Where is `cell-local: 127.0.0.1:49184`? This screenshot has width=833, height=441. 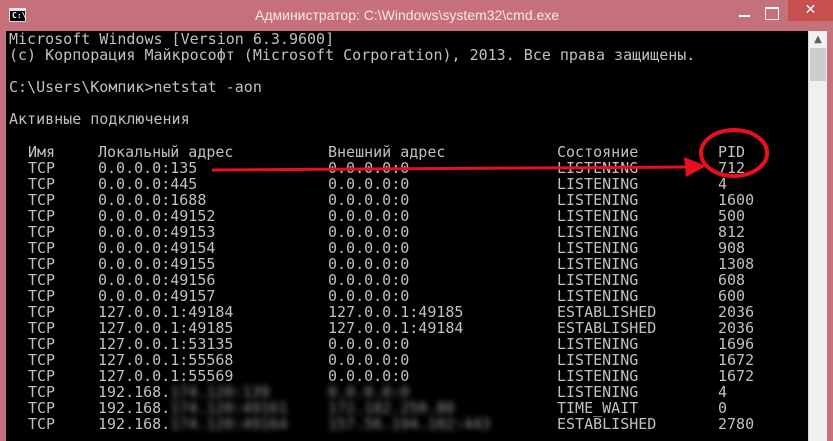 cell-local: 127.0.0.1:49184 is located at coordinates (166, 312).